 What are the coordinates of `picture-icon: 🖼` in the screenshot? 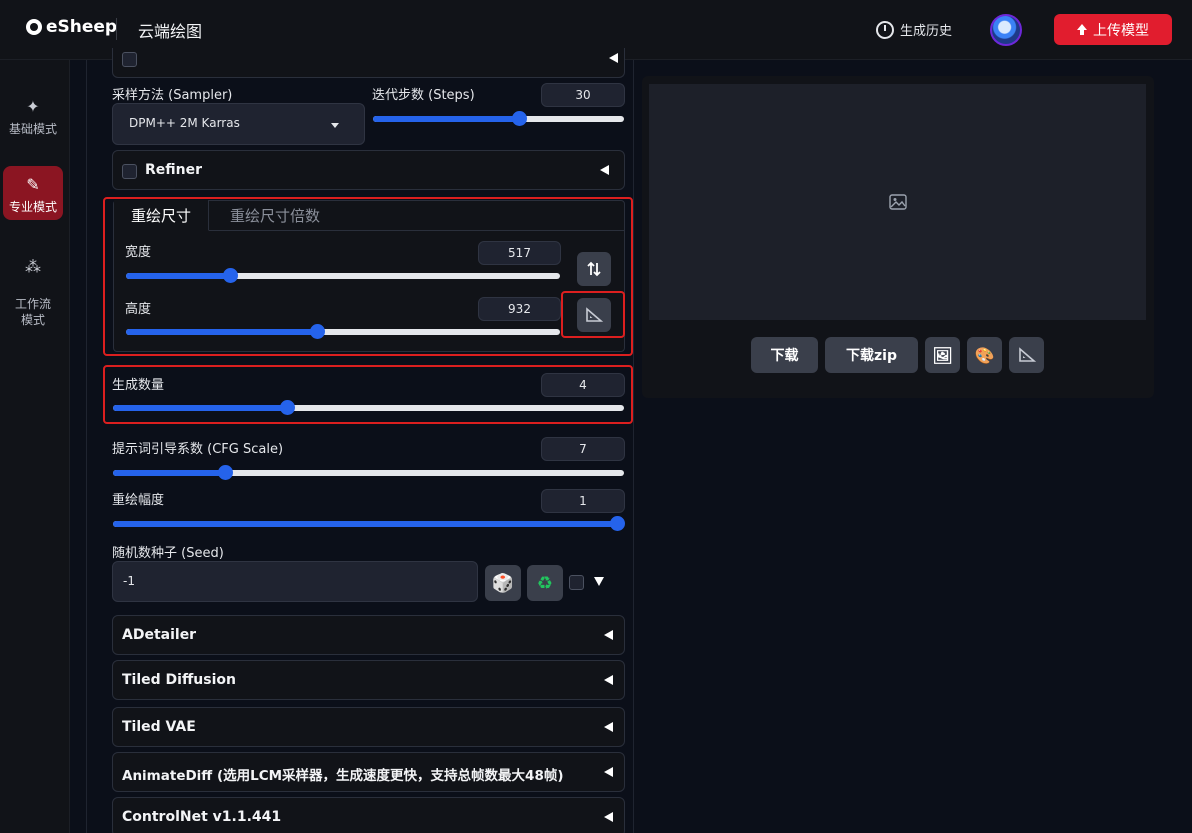 It's located at (942, 355).